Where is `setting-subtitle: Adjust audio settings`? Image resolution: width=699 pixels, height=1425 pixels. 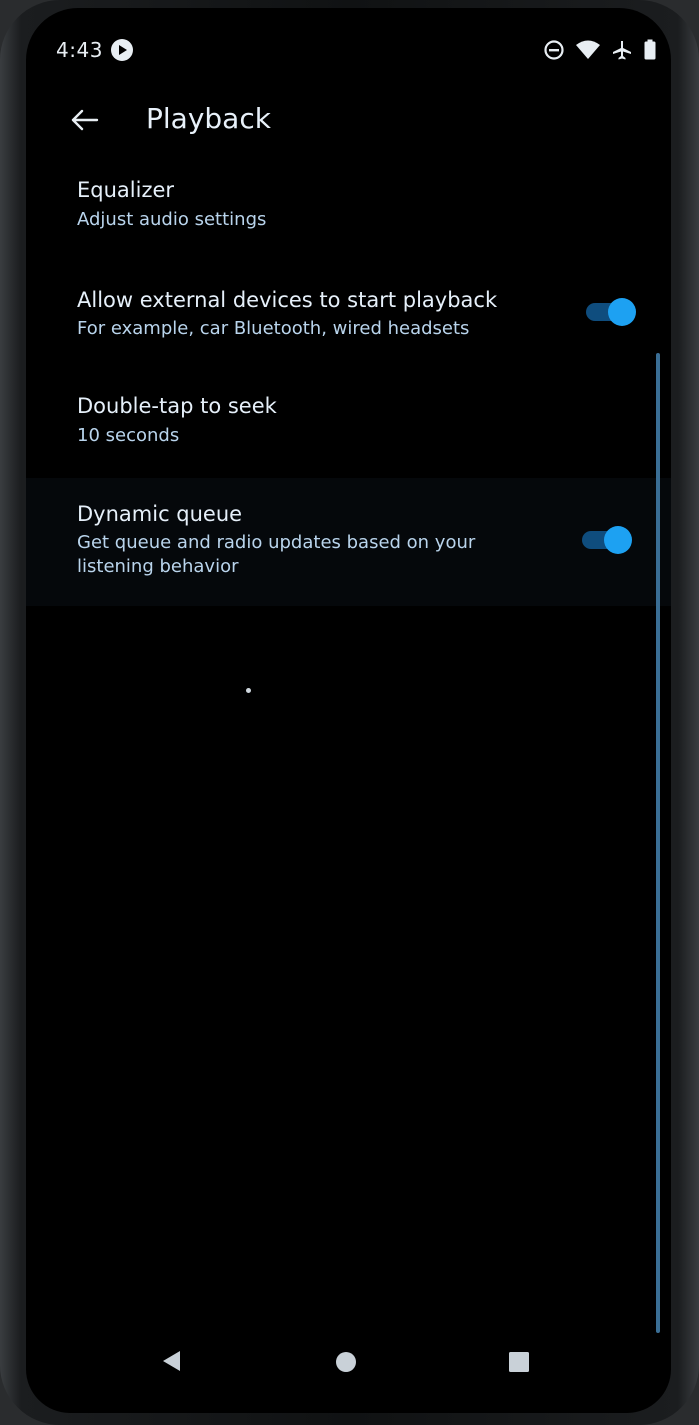
setting-subtitle: Adjust audio settings is located at coordinates (172, 219).